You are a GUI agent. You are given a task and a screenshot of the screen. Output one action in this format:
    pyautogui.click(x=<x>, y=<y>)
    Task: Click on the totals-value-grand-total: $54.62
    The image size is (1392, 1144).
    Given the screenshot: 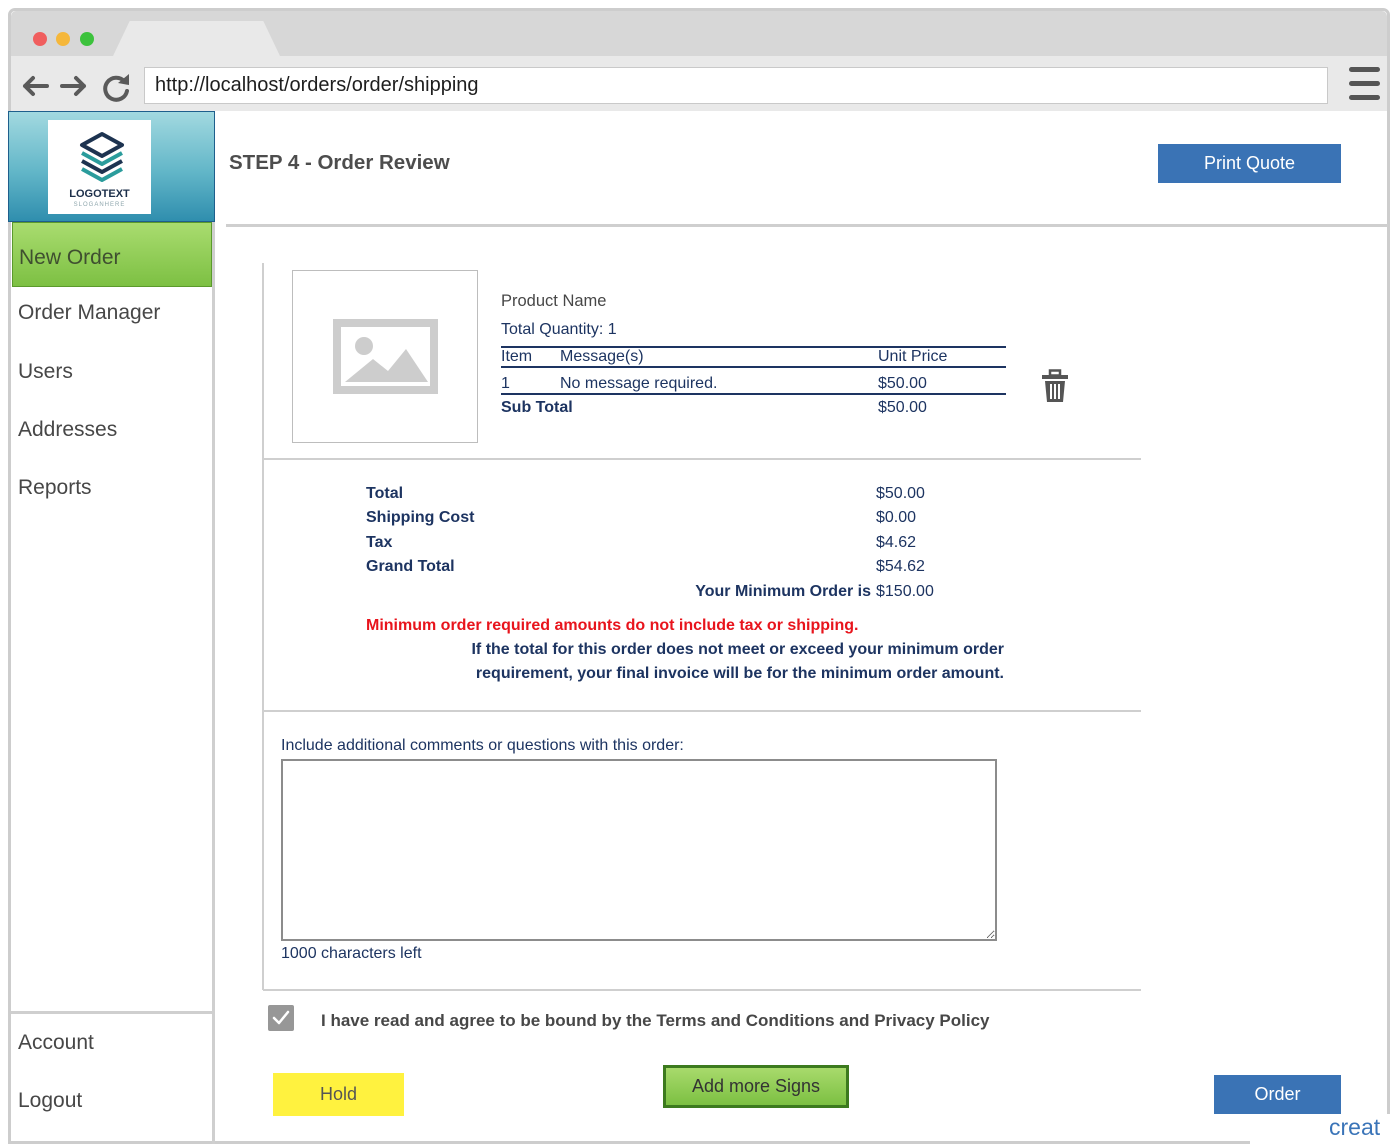 What is the action you would take?
    pyautogui.click(x=900, y=566)
    